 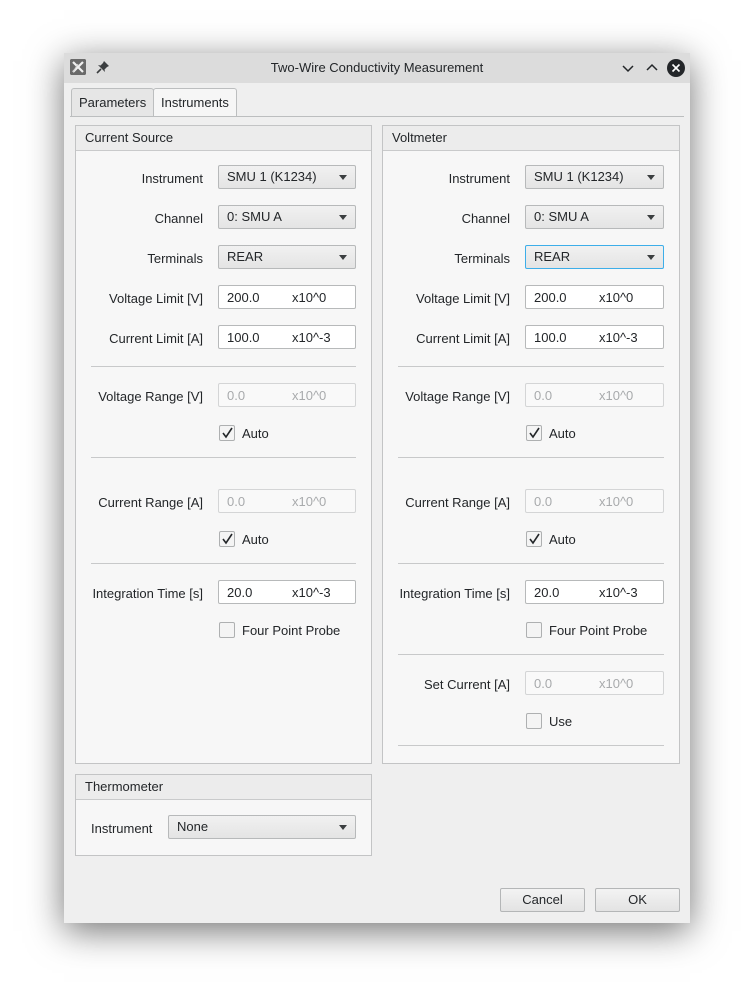 I want to click on vm-channel-label: Channel, so click(x=485, y=218).